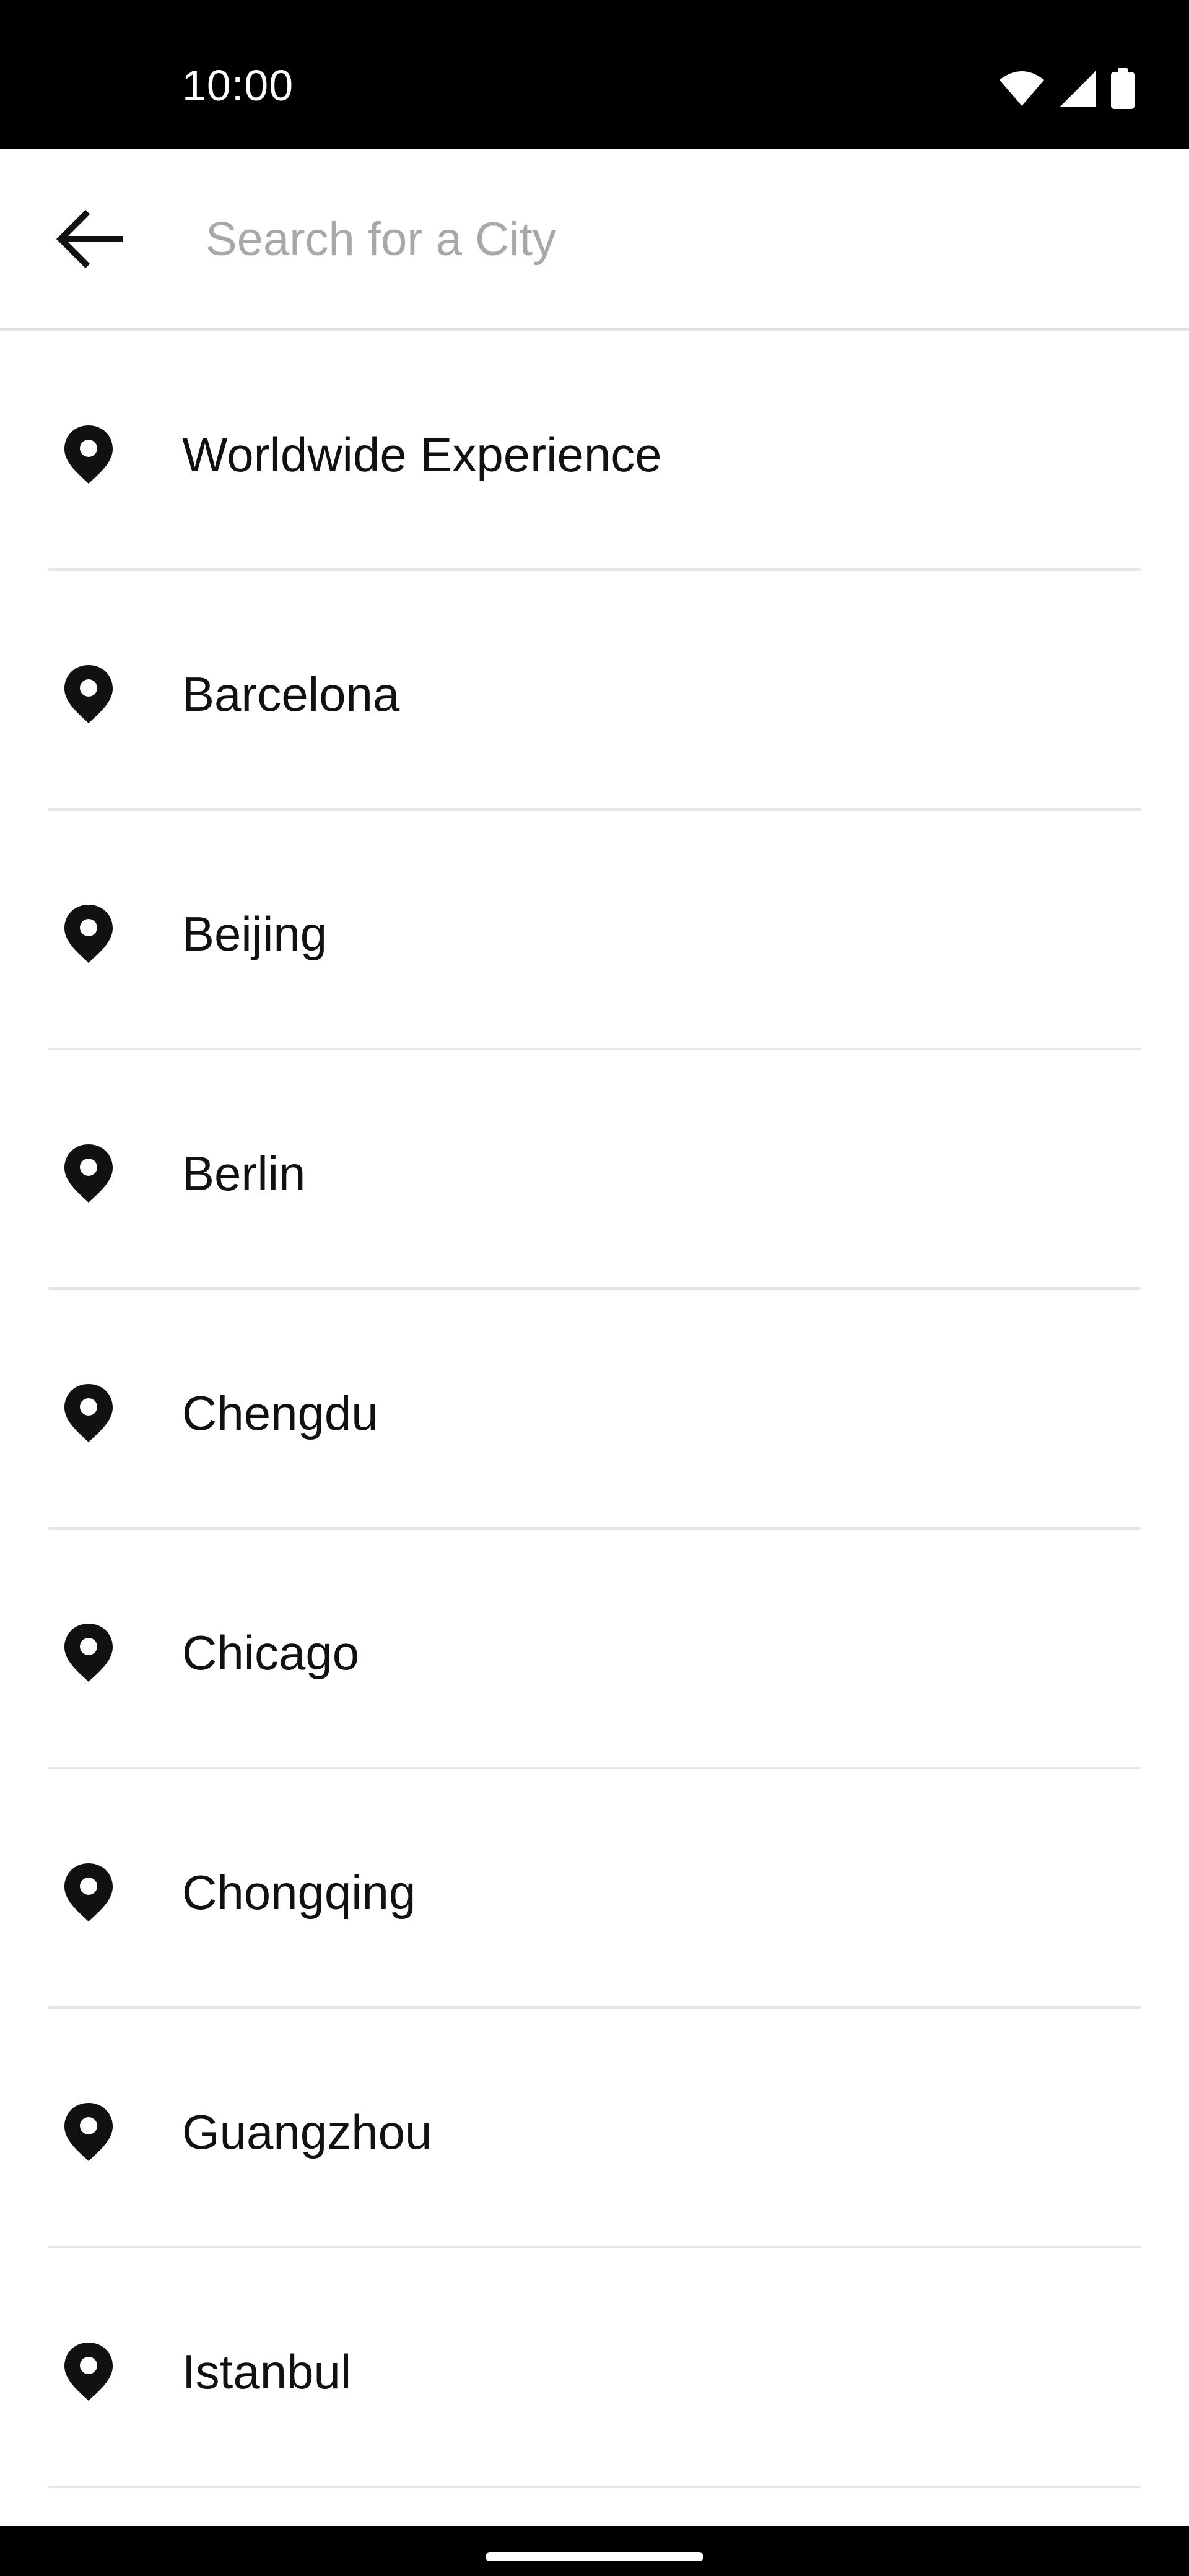 The width and height of the screenshot is (1189, 2576). Describe the element at coordinates (244, 1173) in the screenshot. I see `city-name: Berlin` at that location.